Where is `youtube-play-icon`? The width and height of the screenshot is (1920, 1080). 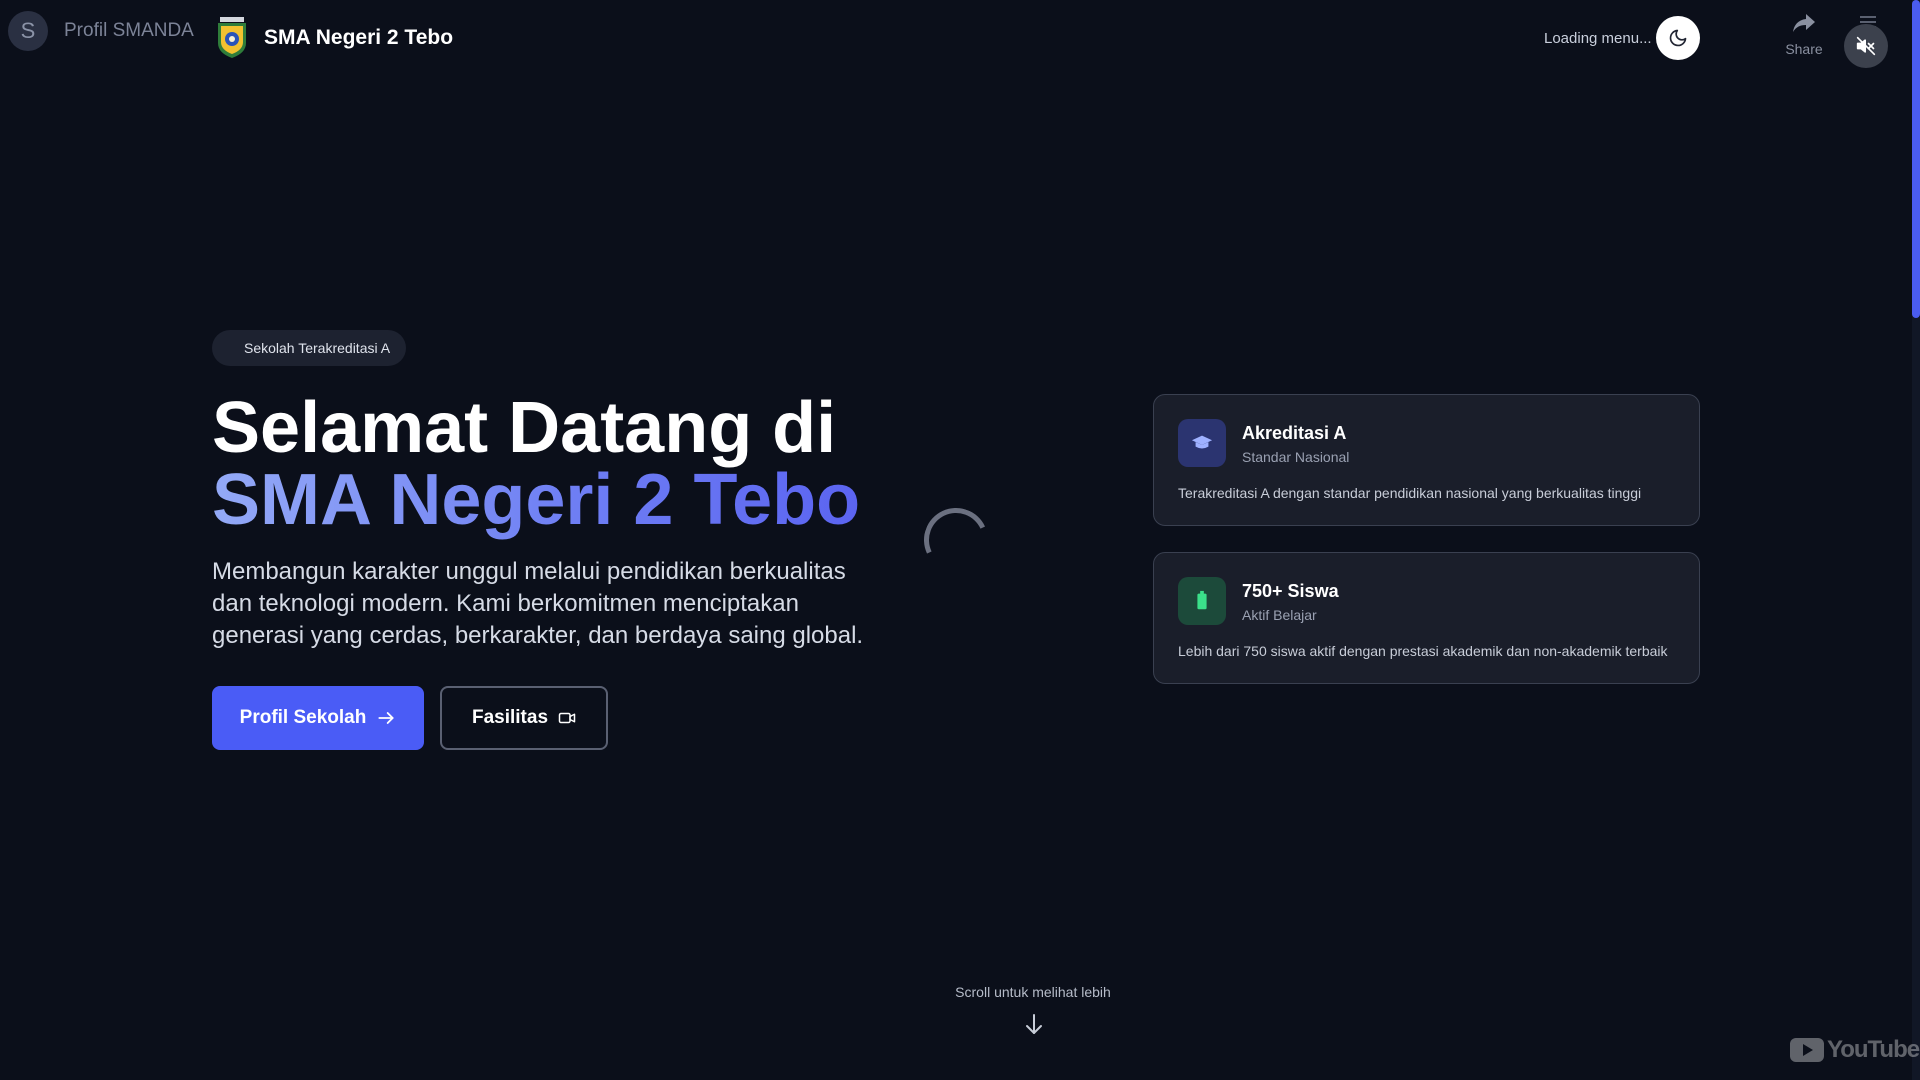
youtube-play-icon is located at coordinates (1807, 1050).